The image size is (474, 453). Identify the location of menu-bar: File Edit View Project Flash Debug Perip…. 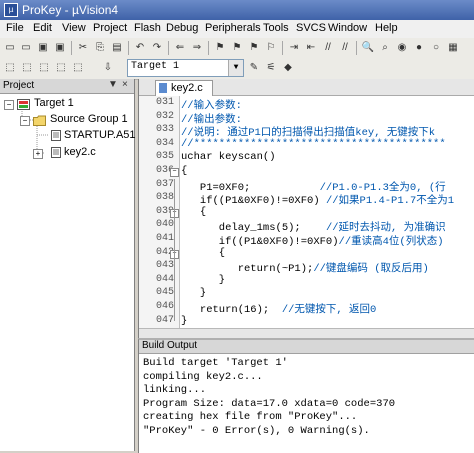
(237, 29).